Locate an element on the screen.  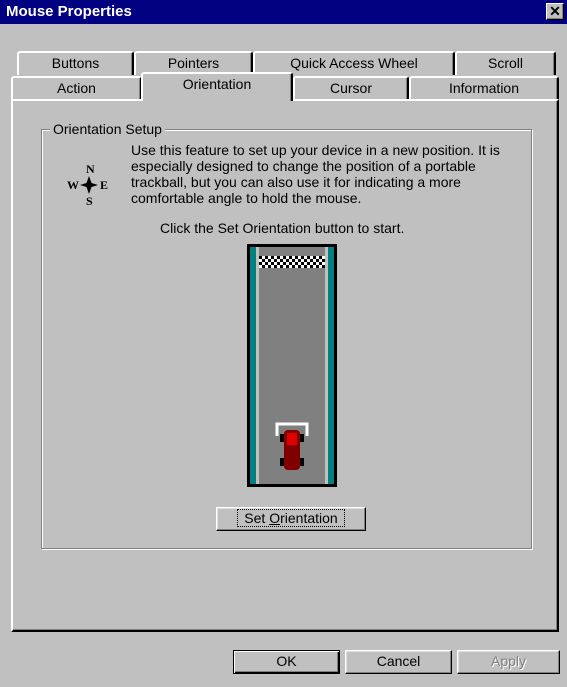
close-button: ✕ is located at coordinates (555, 11).